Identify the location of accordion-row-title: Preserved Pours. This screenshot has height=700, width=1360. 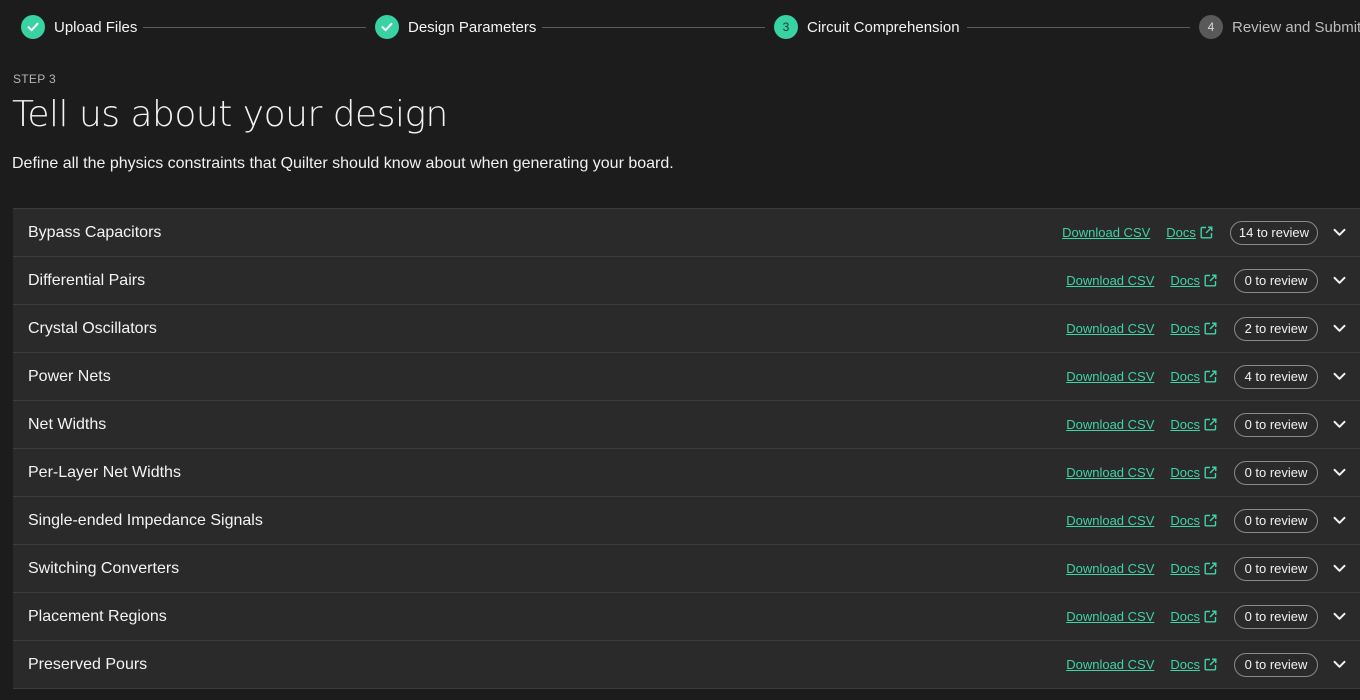
(88, 664).